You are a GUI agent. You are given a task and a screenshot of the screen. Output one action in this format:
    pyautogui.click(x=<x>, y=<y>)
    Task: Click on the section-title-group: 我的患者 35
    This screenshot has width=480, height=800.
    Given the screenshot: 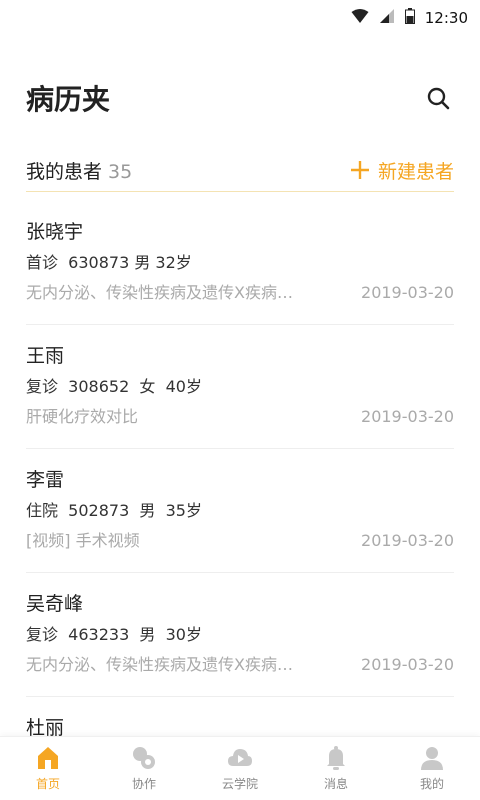 What is the action you would take?
    pyautogui.click(x=79, y=170)
    